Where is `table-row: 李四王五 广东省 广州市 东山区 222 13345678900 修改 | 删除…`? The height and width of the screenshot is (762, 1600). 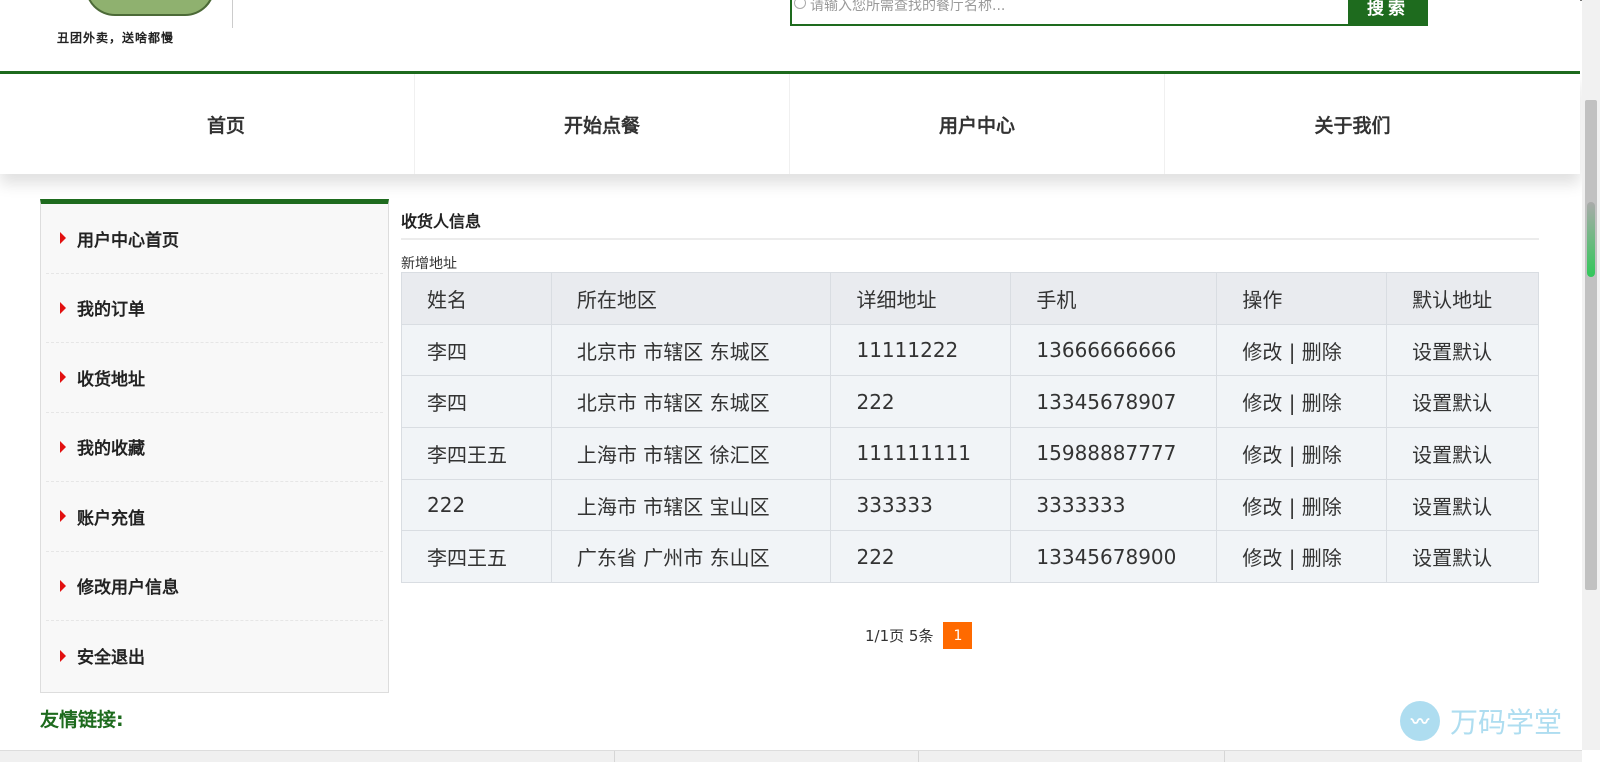
table-row: 李四王五 广东省 广州市 东山区 222 13345678900 修改 | 删除… is located at coordinates (970, 557).